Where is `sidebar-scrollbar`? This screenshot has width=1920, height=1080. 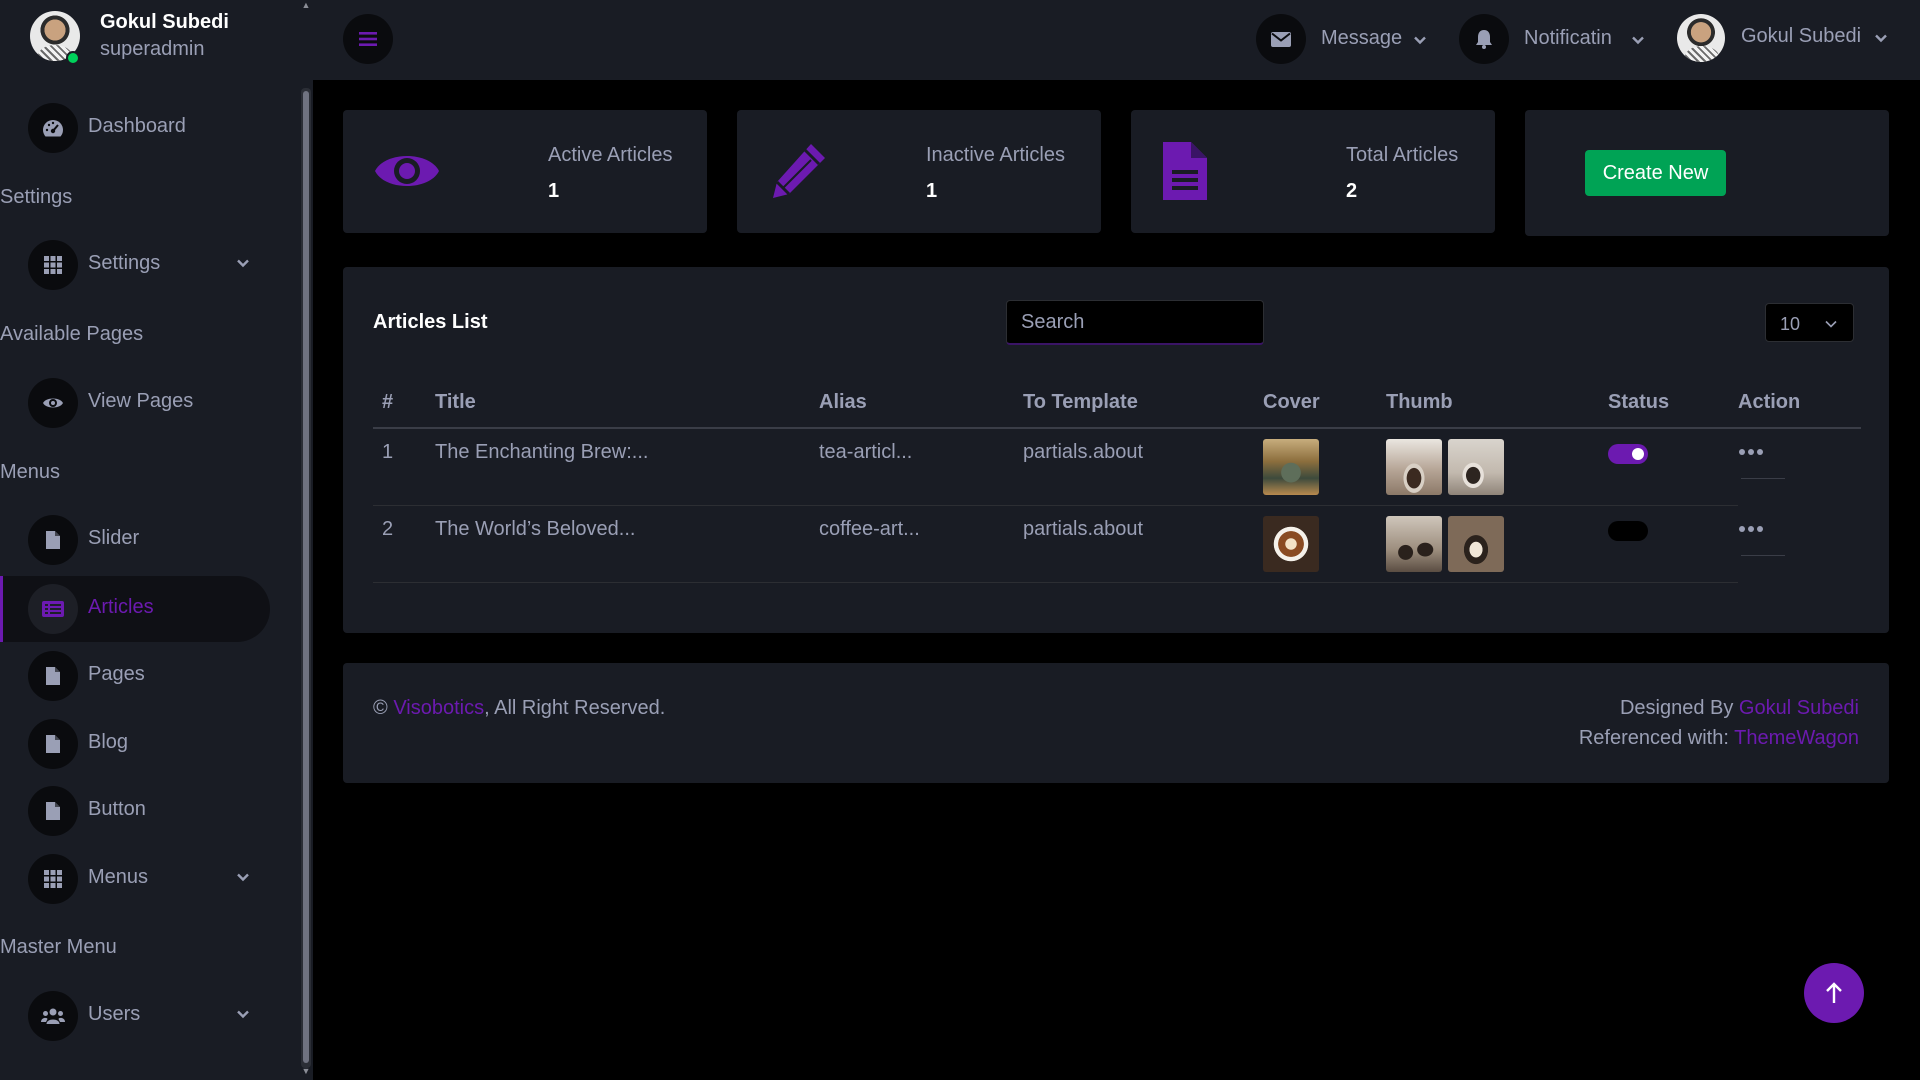 sidebar-scrollbar is located at coordinates (306, 578).